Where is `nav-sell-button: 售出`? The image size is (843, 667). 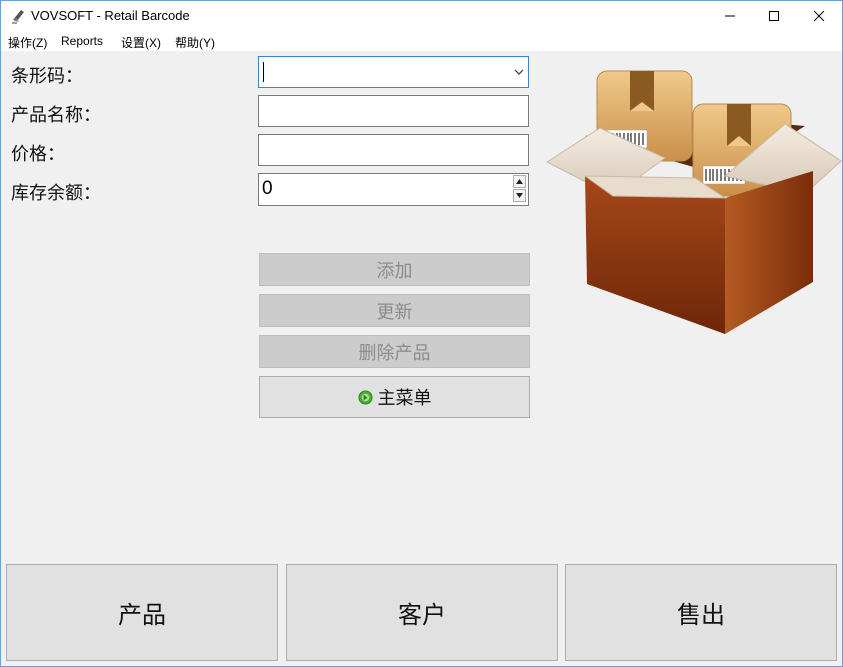
nav-sell-button: 售出 is located at coordinates (701, 612).